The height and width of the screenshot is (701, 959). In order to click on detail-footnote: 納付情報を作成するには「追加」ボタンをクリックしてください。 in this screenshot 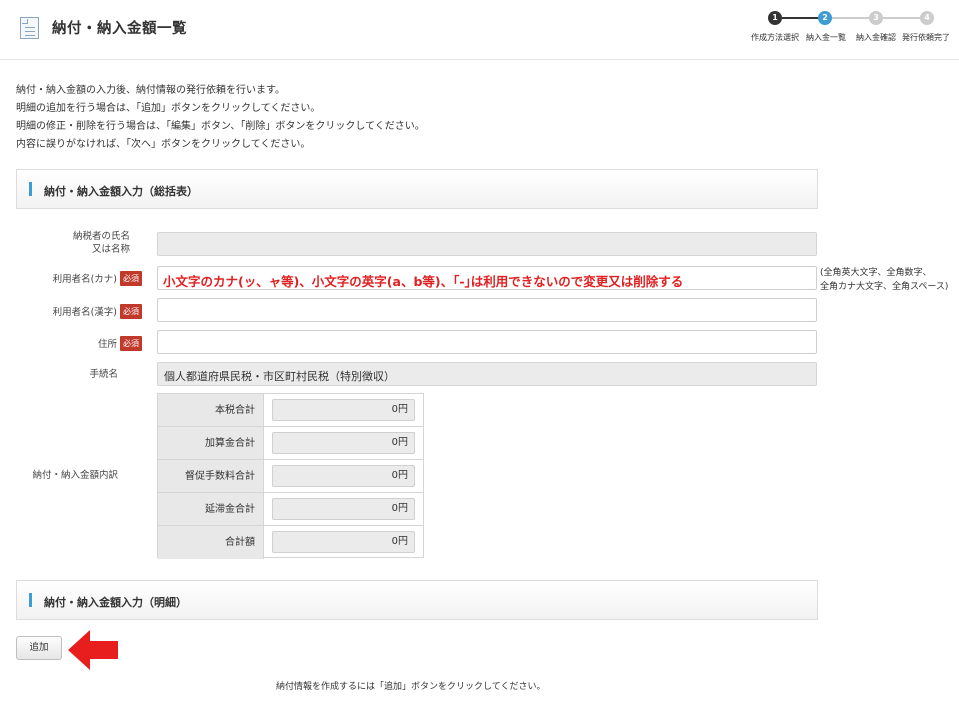, I will do `click(411, 687)`.